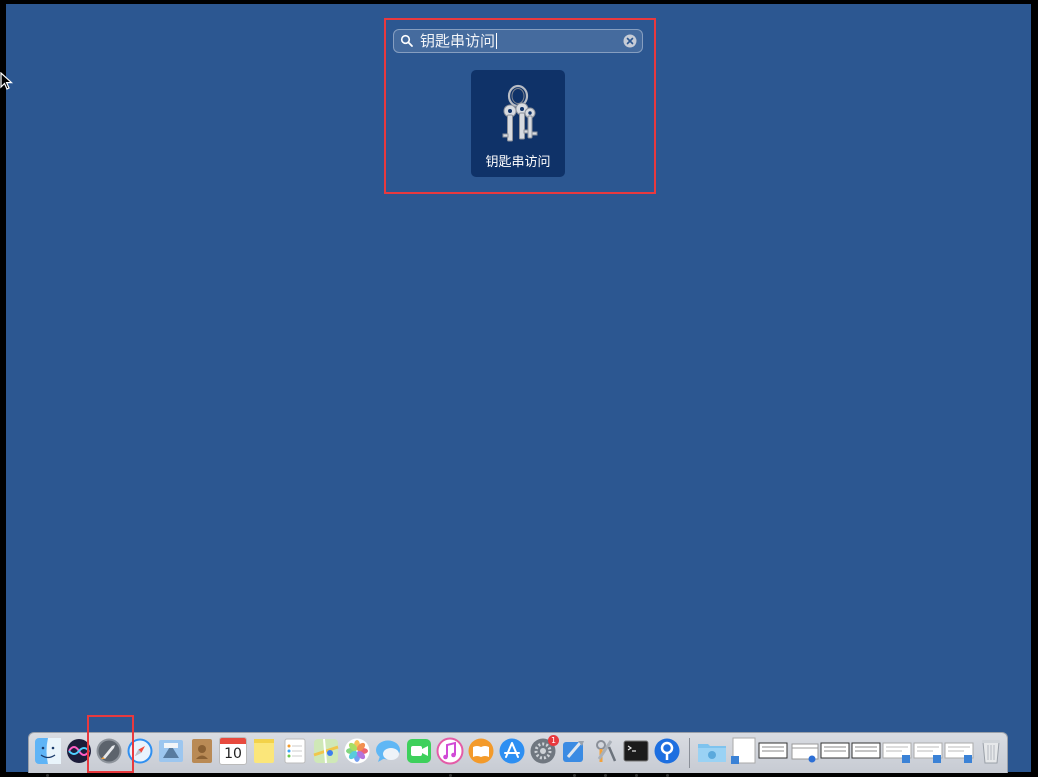 This screenshot has height=777, width=1038. I want to click on mouse-cursor-icon, so click(7, 81).